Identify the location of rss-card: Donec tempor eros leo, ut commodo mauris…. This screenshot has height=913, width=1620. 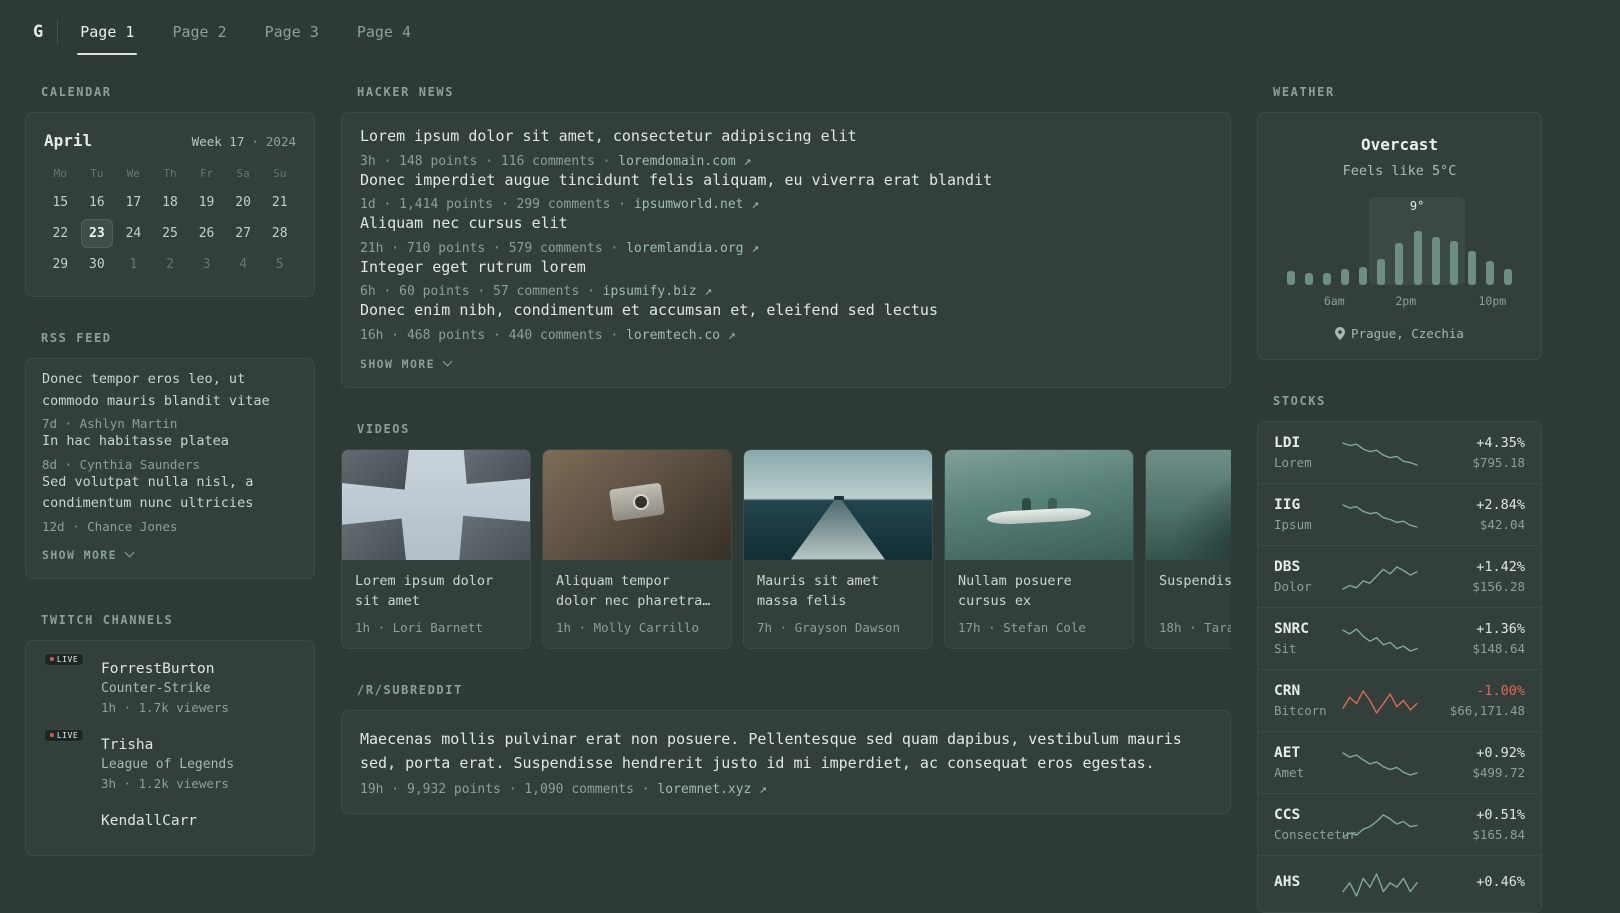
(170, 468).